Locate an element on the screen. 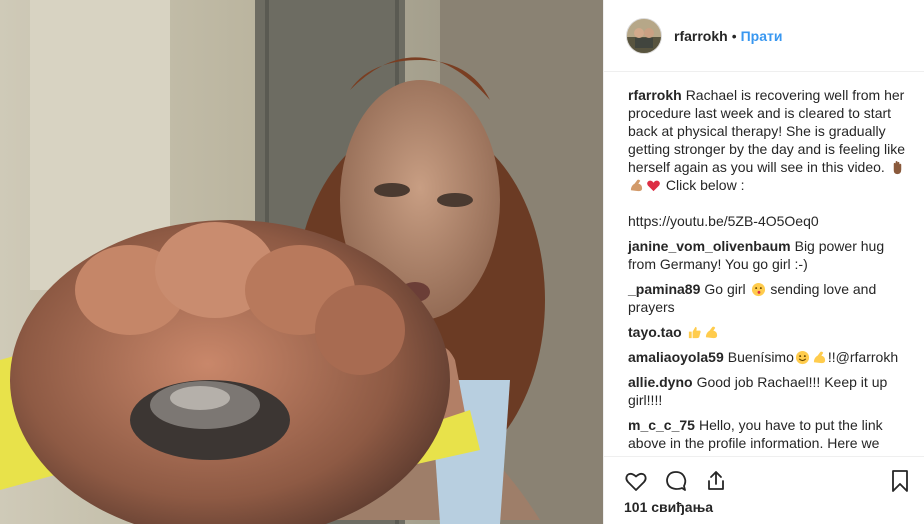 This screenshot has height=524, width=924. comment-item: amaliaoyola59 Buenísimo !!@rfarrokh is located at coordinates (768, 357).